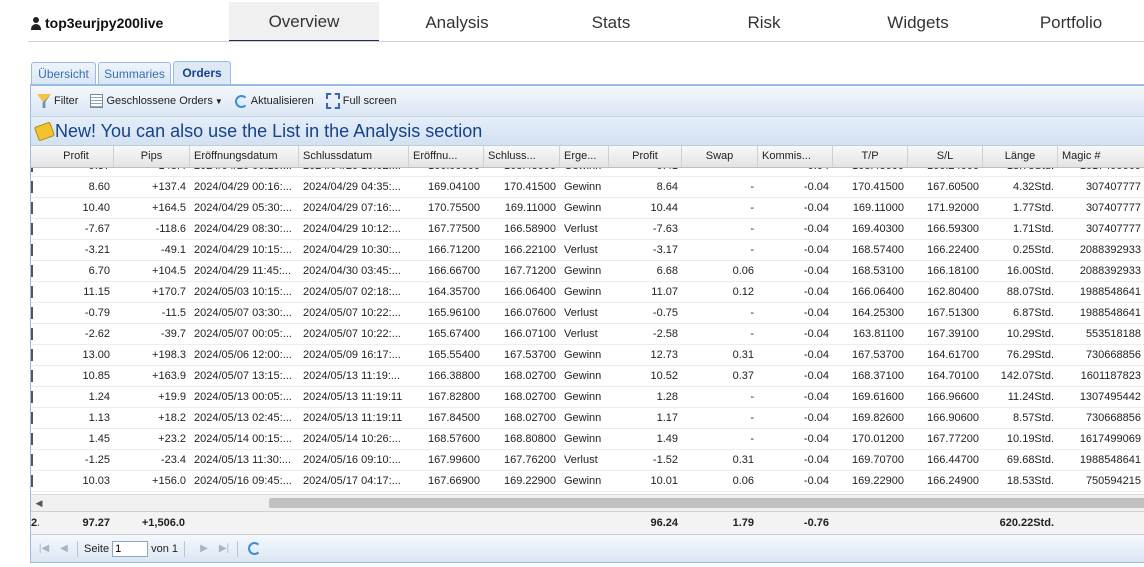  What do you see at coordinates (457, 22) in the screenshot?
I see `nav-tab-analysis: Analysis` at bounding box center [457, 22].